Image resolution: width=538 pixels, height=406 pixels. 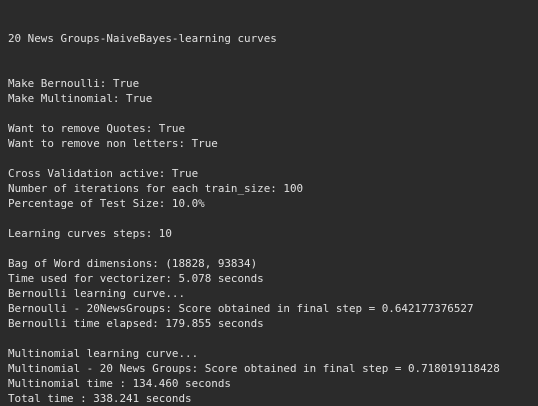 I want to click on console-line: Bernoulli time elapsed: 179.855 seconds, so click(x=136, y=323).